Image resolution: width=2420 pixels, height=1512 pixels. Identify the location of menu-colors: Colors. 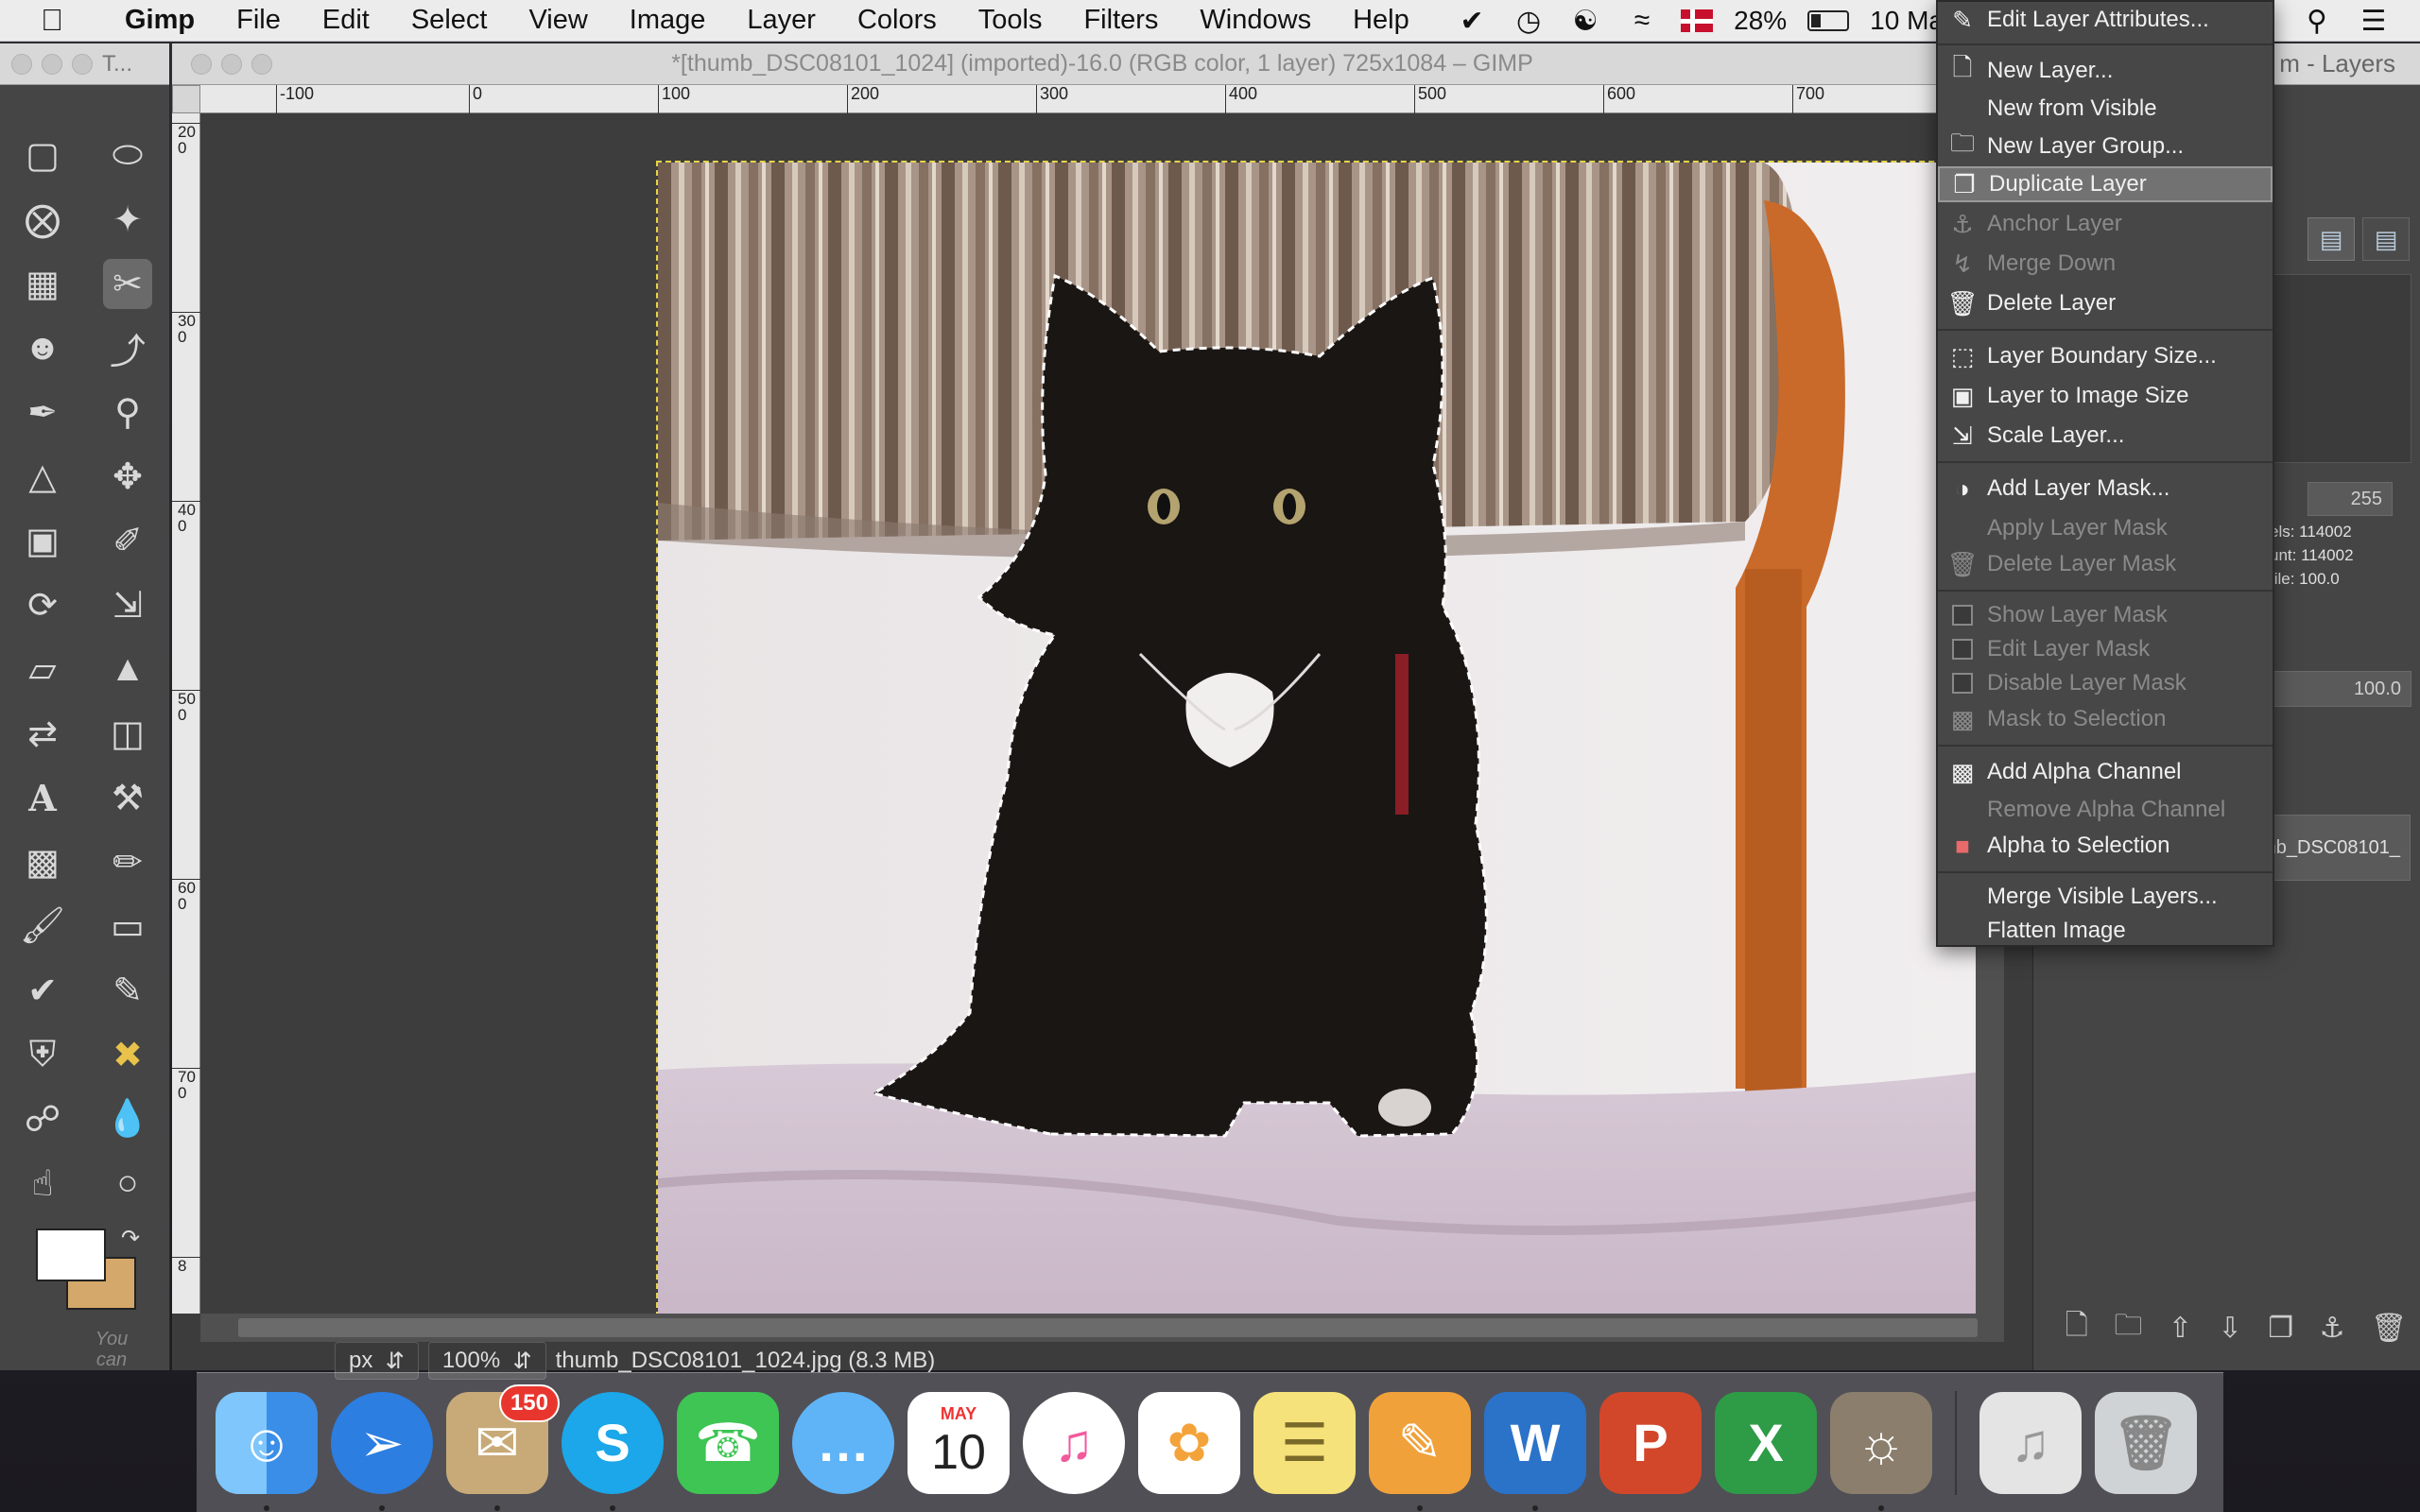
(897, 20).